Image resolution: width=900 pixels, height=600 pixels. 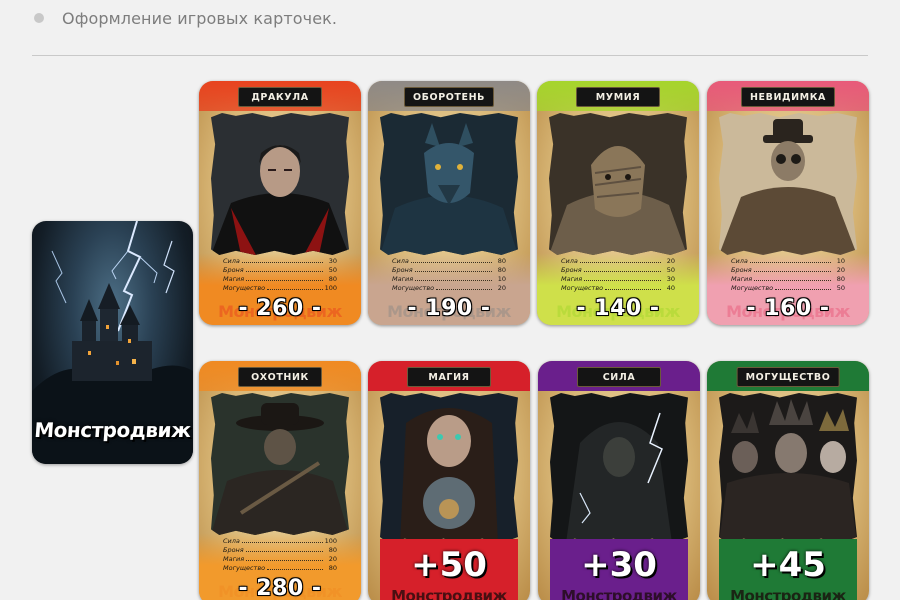 I want to click on caption-row: Оформление игровых карточек., so click(x=185, y=18).